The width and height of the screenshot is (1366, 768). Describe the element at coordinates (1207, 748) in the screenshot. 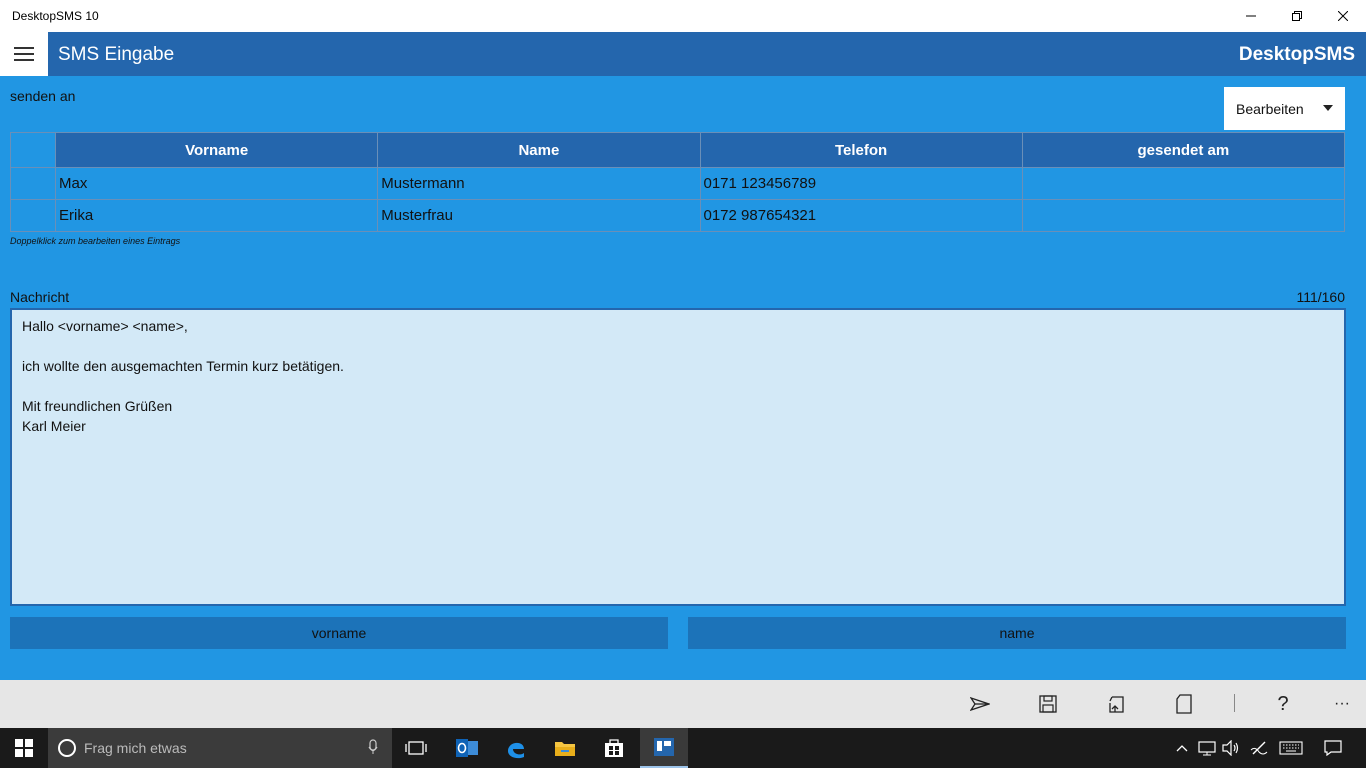

I see `network-icon` at that location.